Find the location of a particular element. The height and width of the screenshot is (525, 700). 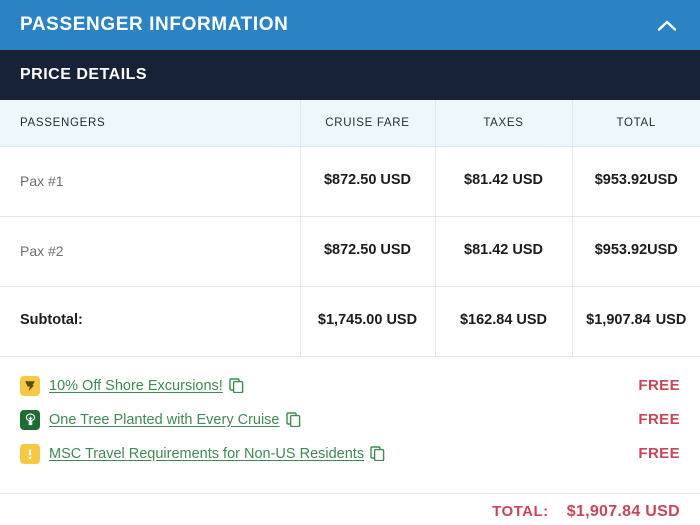

collapse-panel-button is located at coordinates (667, 25).